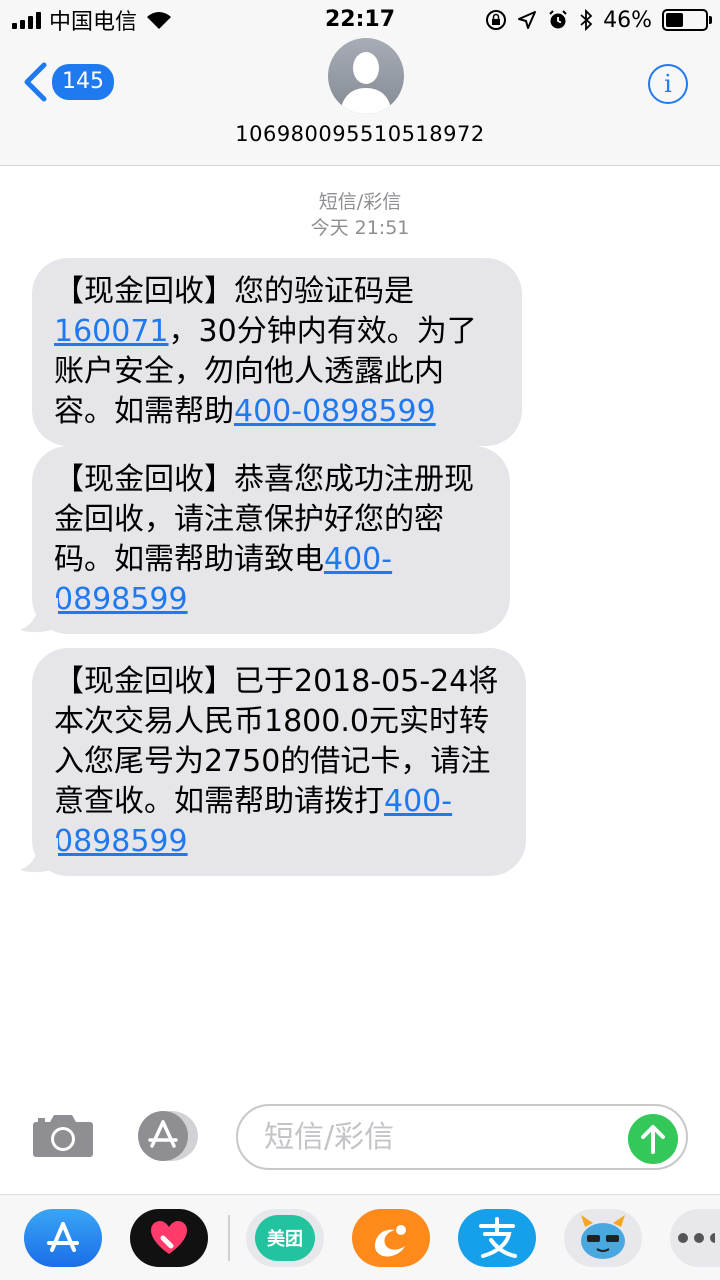 The image size is (720, 1280). Describe the element at coordinates (390, 1241) in the screenshot. I see `uc-browser-icon` at that location.